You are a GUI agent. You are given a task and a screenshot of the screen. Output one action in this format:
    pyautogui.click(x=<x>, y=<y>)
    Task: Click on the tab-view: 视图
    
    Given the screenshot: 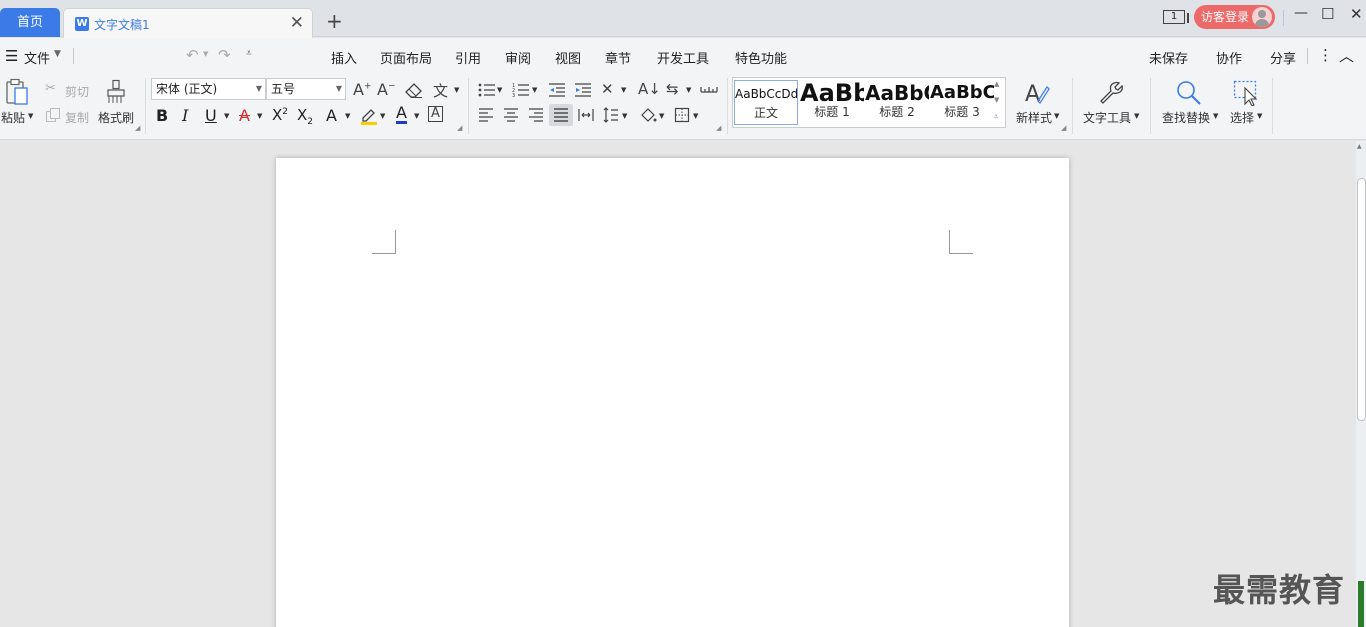 What is the action you would take?
    pyautogui.click(x=568, y=57)
    